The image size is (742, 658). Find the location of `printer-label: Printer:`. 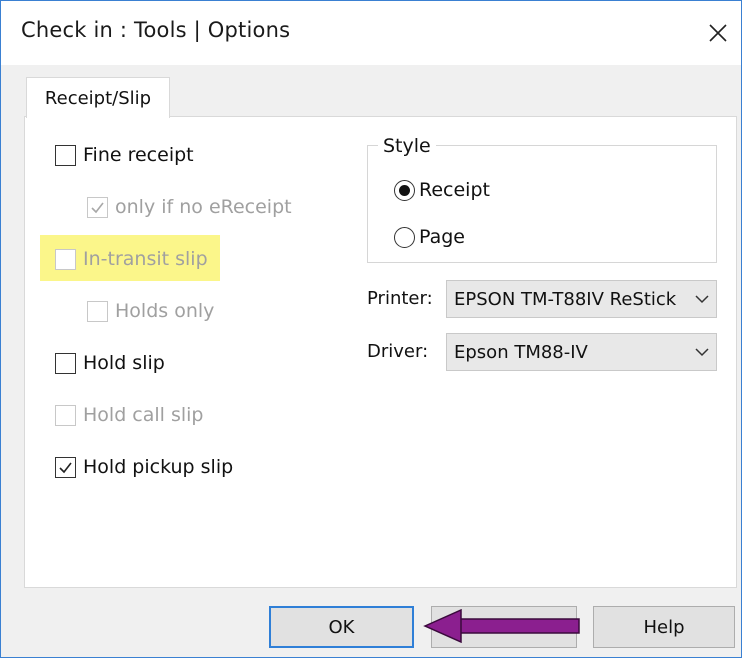

printer-label: Printer: is located at coordinates (400, 298).